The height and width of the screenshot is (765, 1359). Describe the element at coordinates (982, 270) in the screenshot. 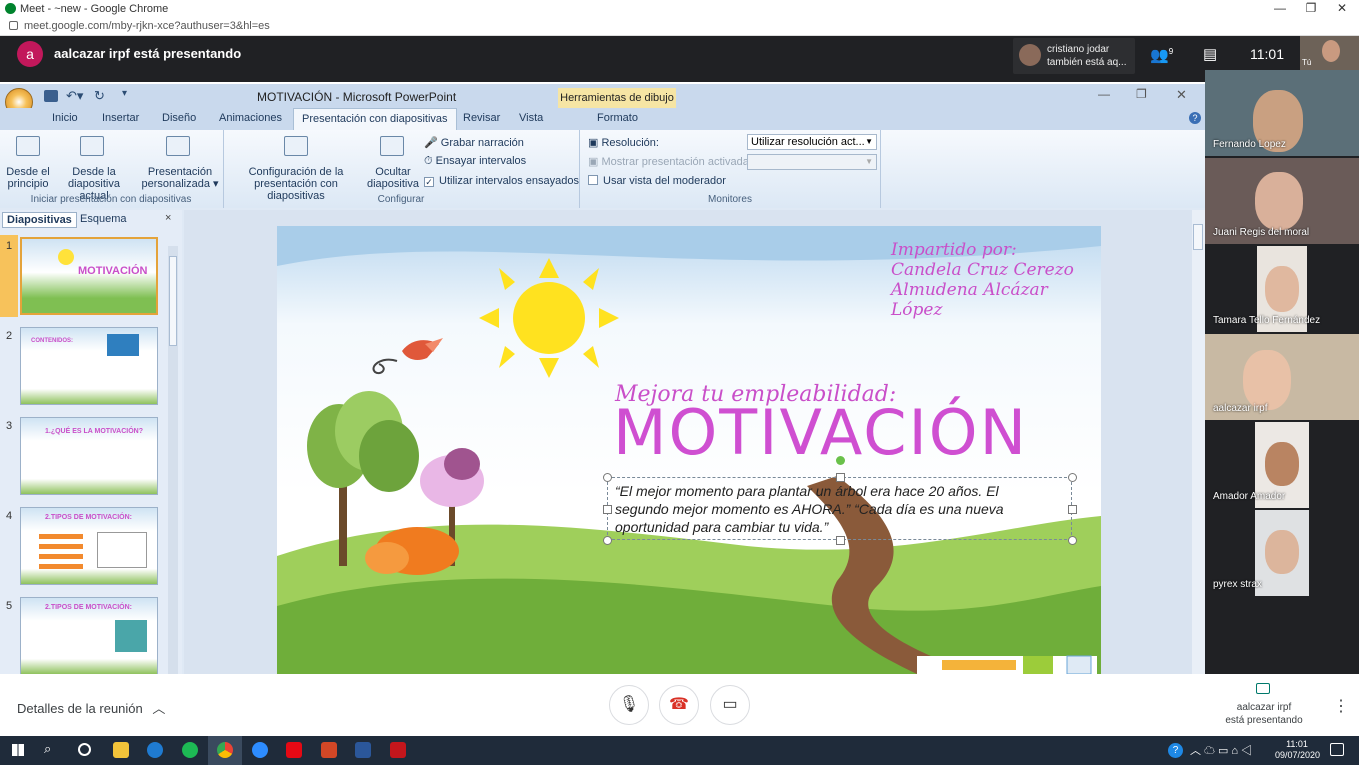

I see `credits-name-1: Candela Cruz Cerezo` at that location.